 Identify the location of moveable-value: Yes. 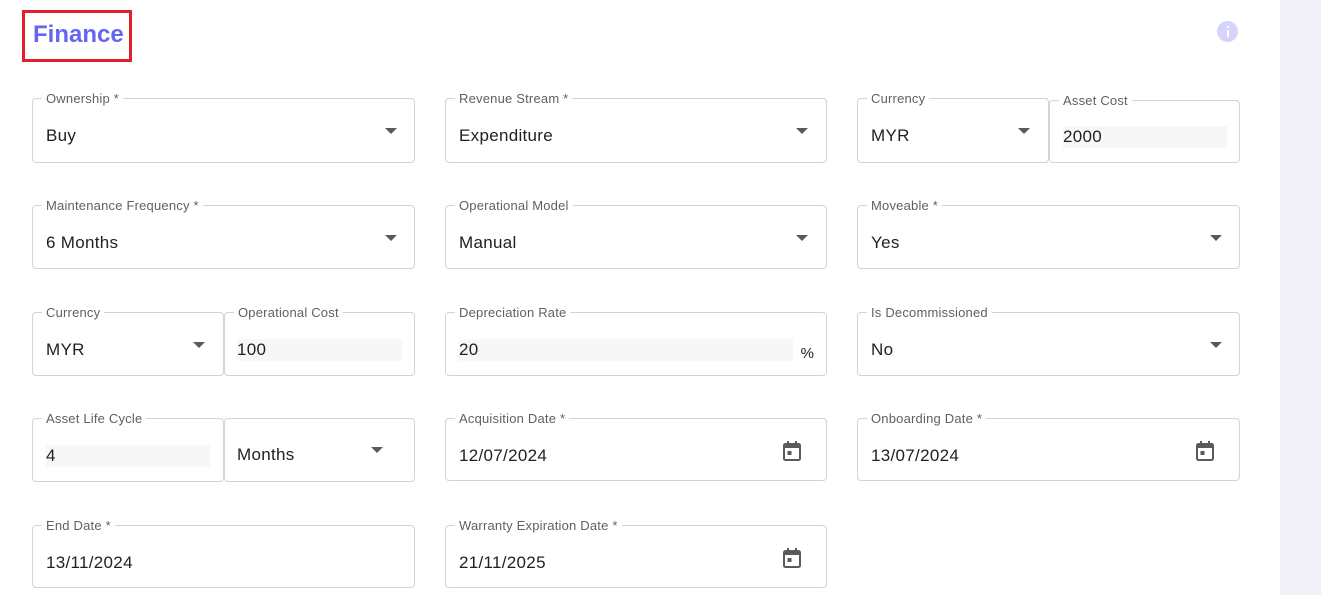
(885, 242).